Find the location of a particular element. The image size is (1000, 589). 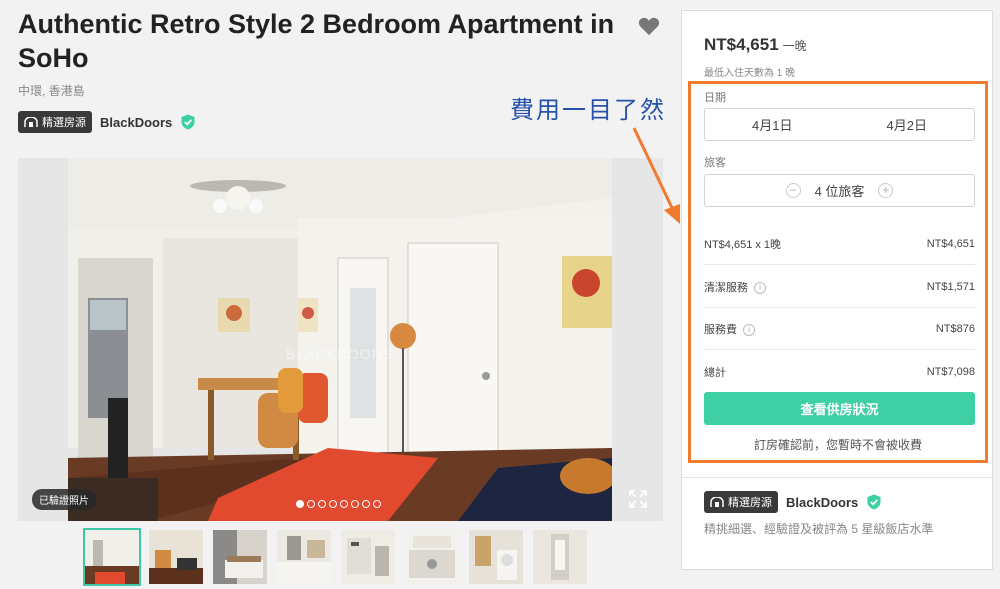

guests-value: 4 位旅客 is located at coordinates (839, 191).